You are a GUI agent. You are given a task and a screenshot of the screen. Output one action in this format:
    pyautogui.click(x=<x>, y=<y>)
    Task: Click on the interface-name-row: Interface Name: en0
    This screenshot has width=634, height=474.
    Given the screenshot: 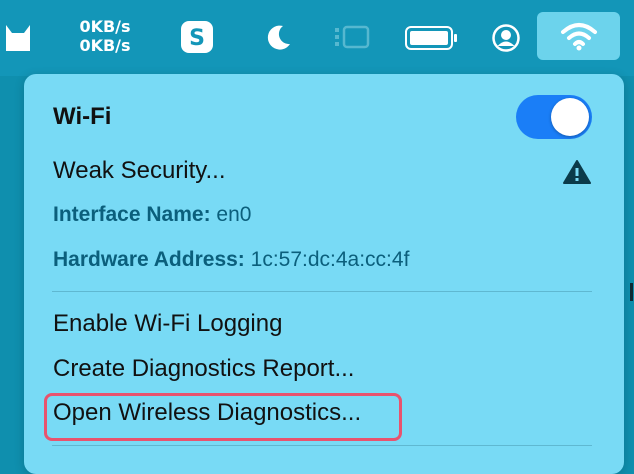 What is the action you would take?
    pyautogui.click(x=152, y=215)
    